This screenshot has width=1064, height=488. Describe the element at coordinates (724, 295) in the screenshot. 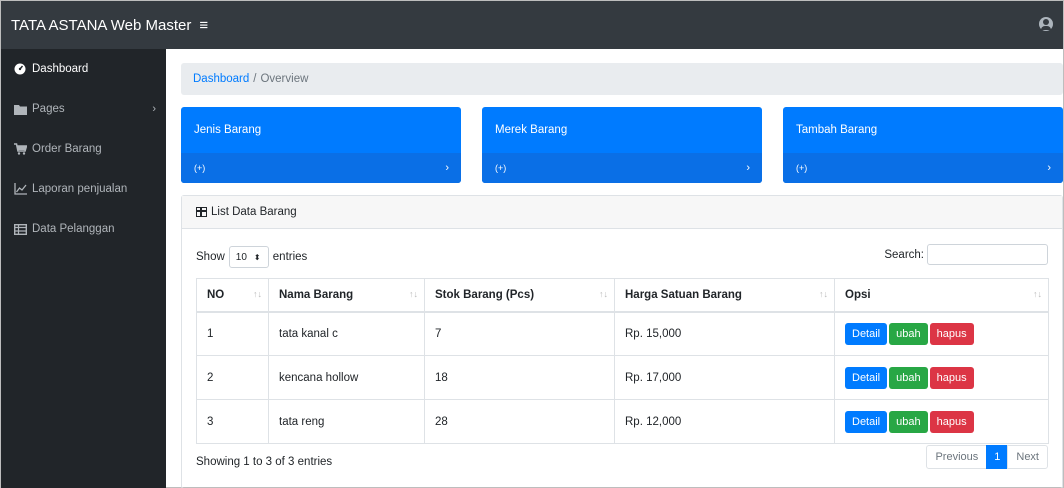

I see `column-header-harga-satuan: Harga Satuan Barang ↑↓` at that location.